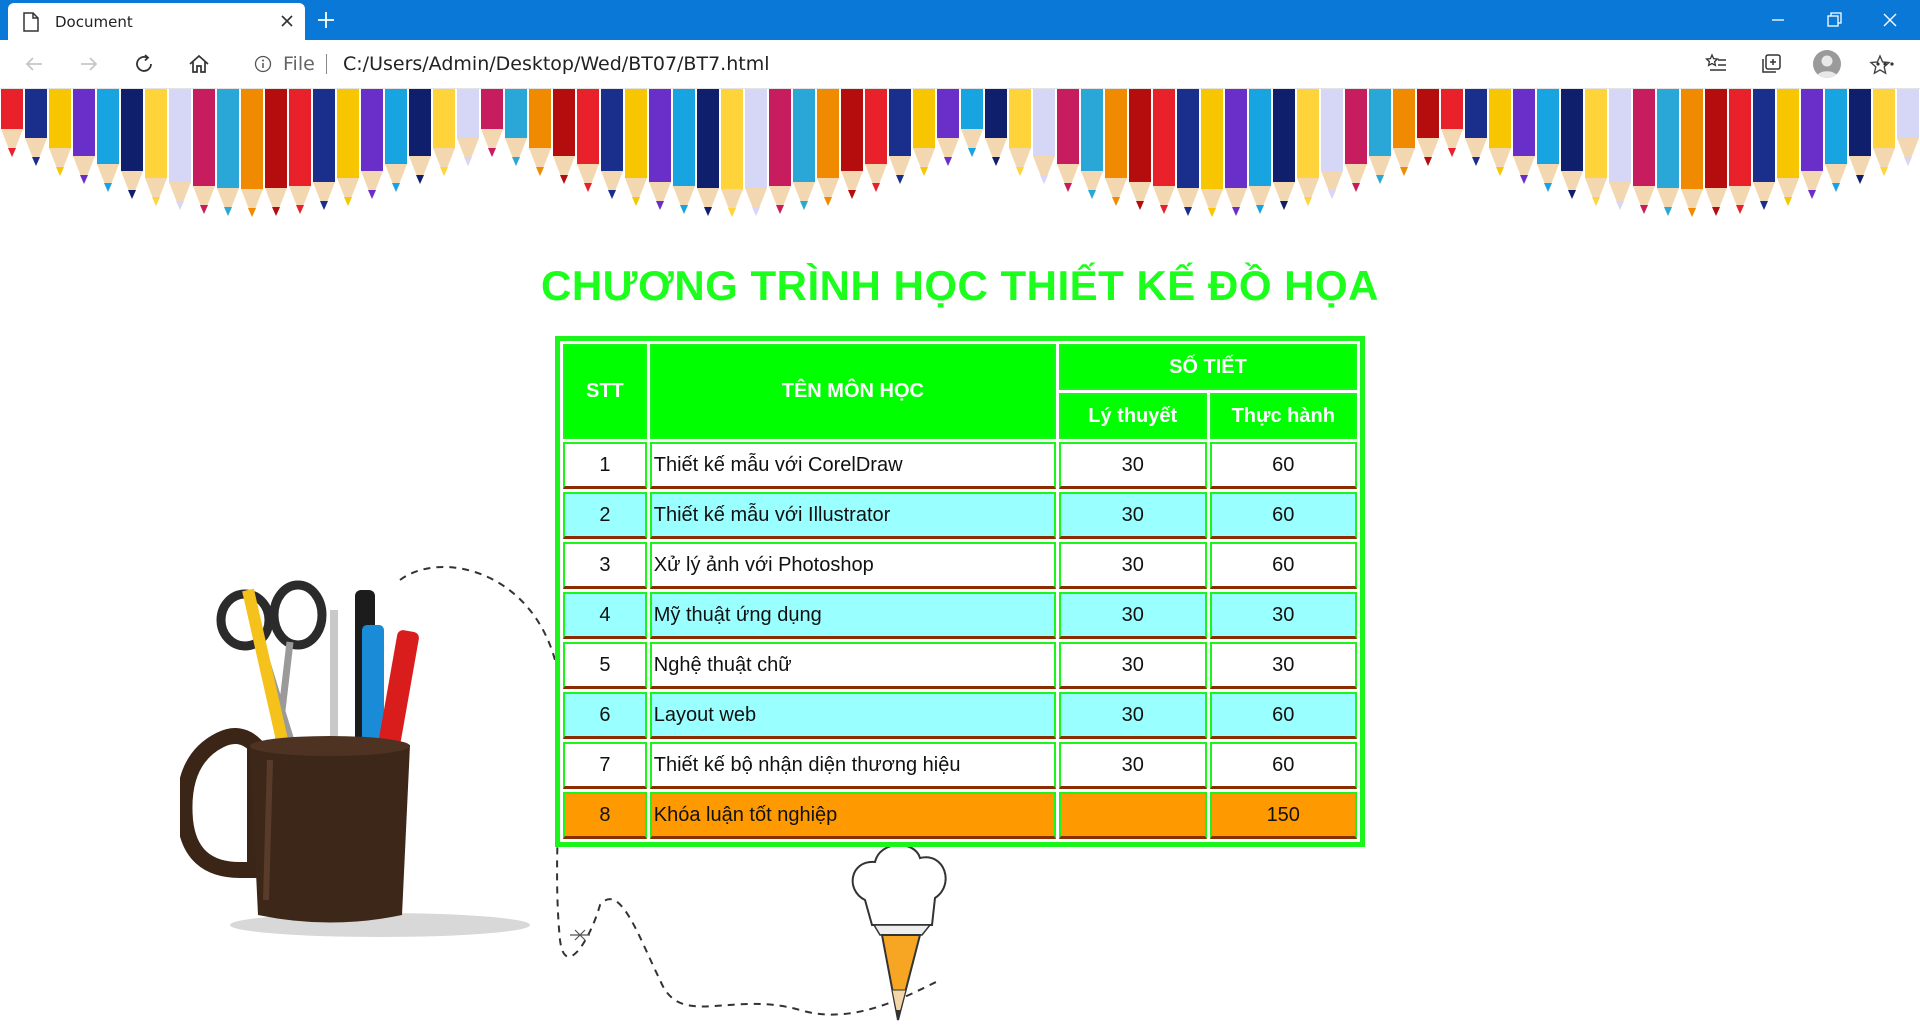 This screenshot has width=1920, height=1027. Describe the element at coordinates (605, 615) in the screenshot. I see `cell-stt: 4` at that location.